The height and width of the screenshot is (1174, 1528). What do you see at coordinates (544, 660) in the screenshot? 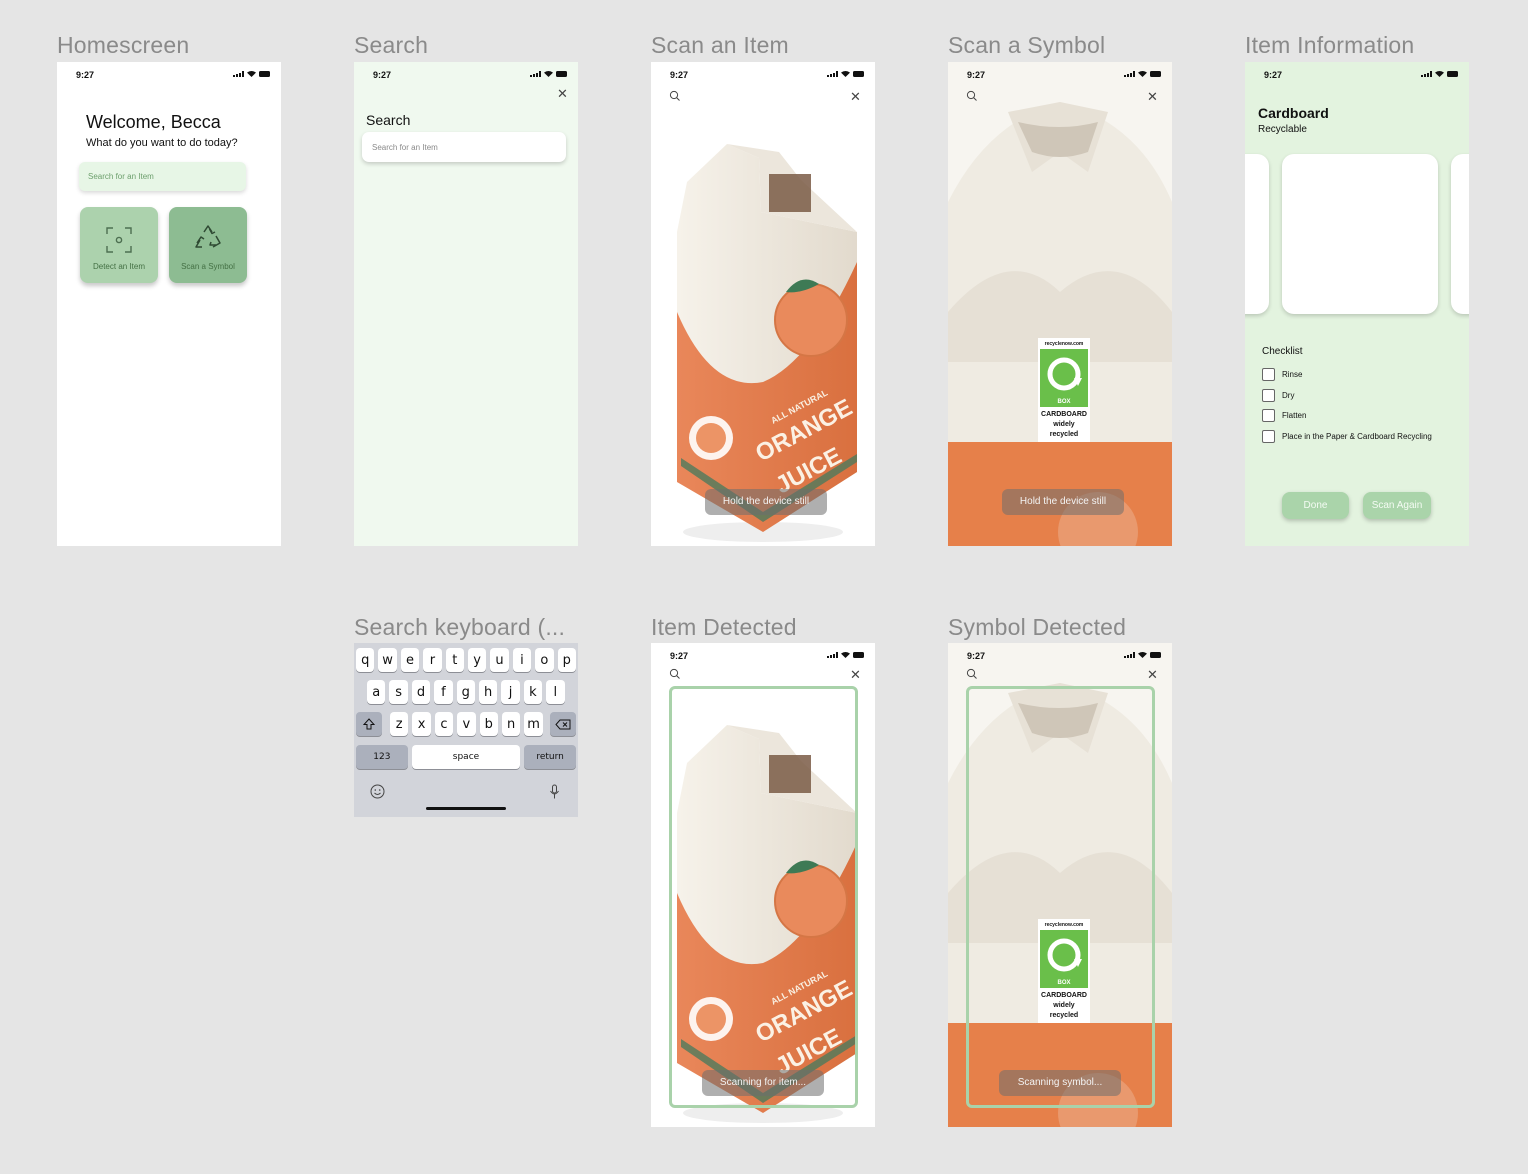
I see `key: o` at bounding box center [544, 660].